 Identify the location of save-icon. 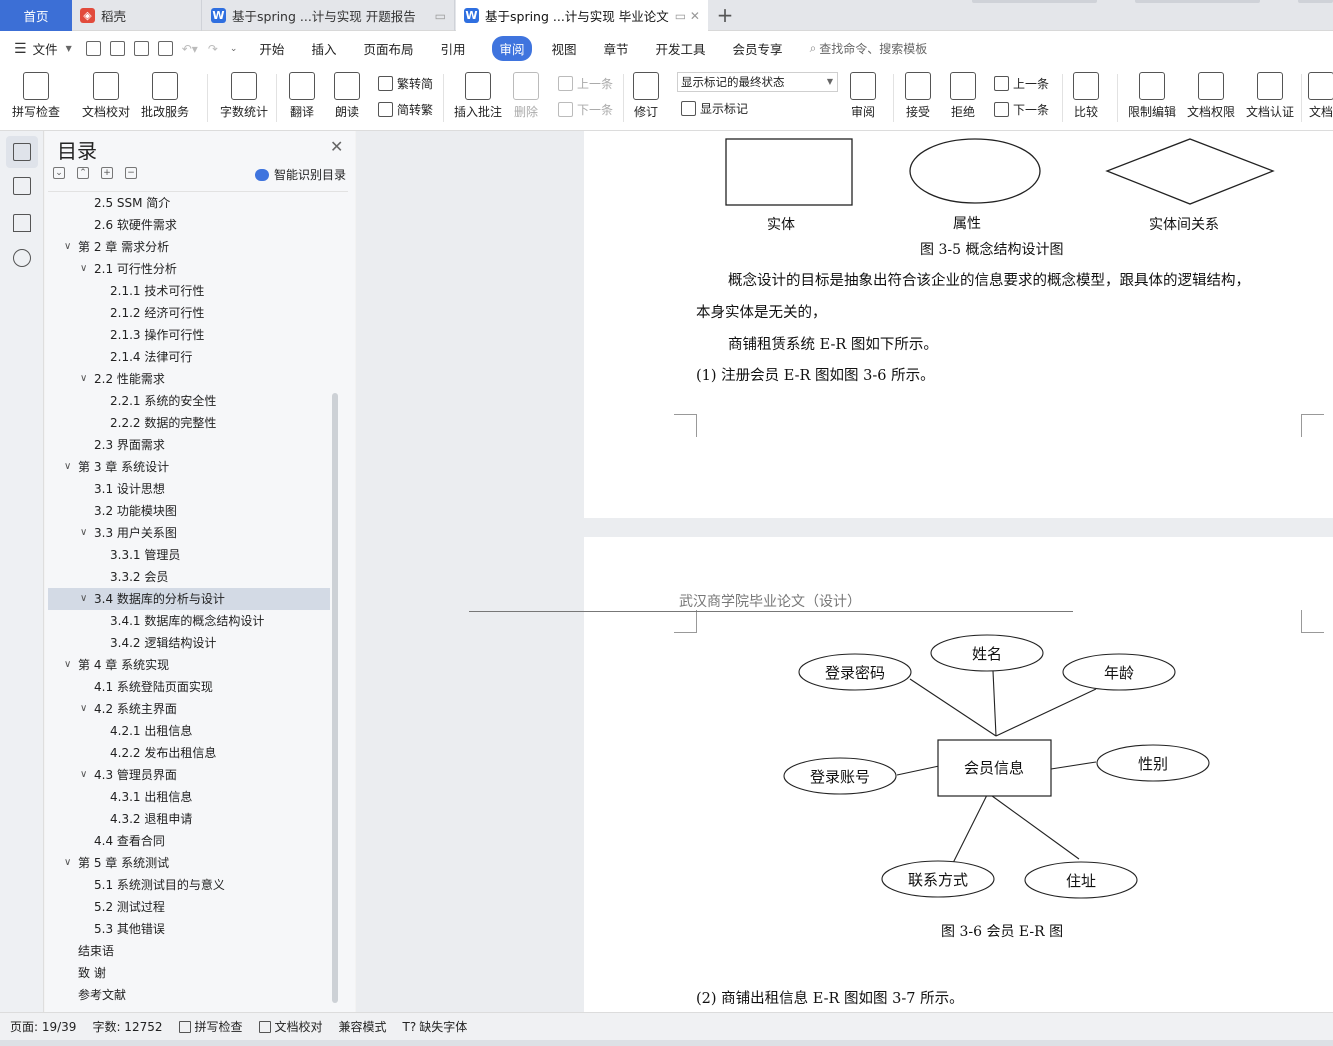
(93, 48).